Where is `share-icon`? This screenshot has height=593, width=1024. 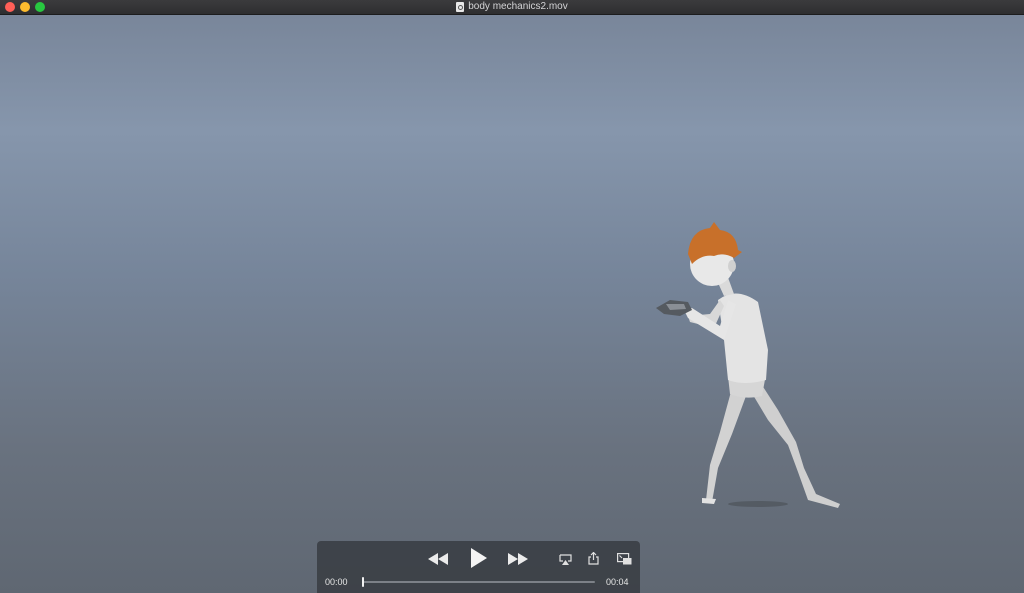
share-icon is located at coordinates (593, 558).